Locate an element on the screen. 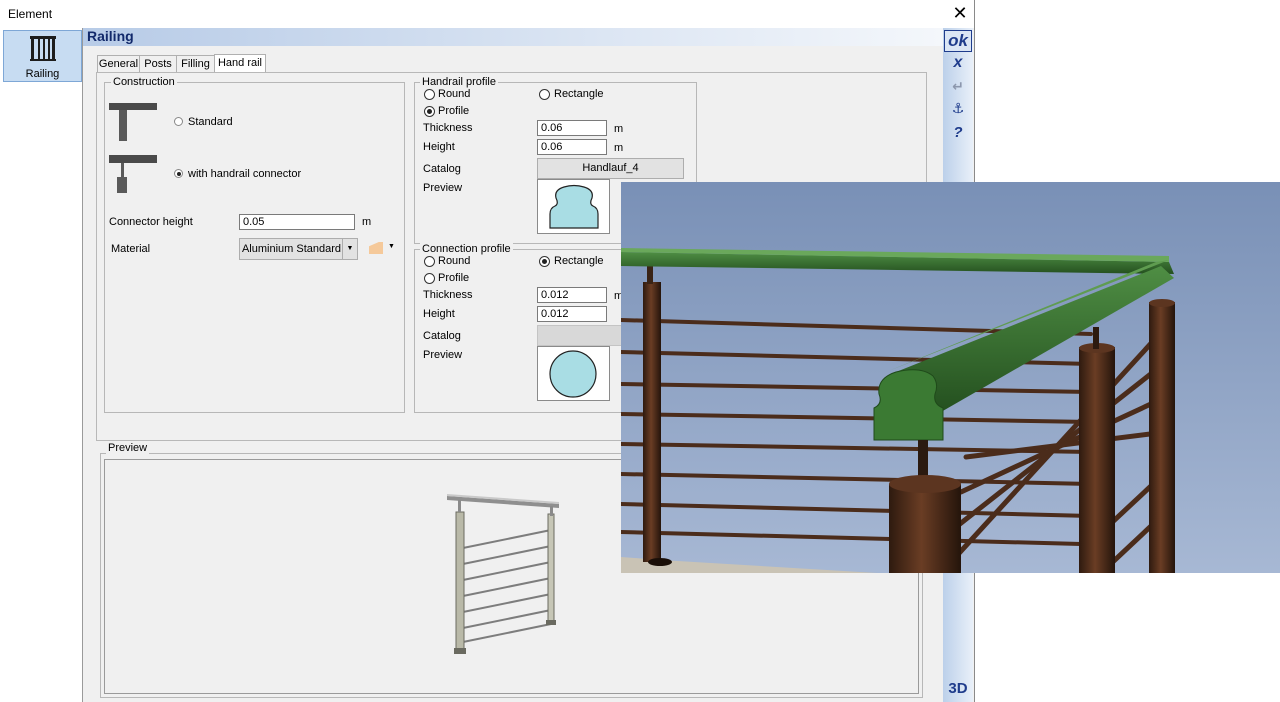 Image resolution: width=1280 pixels, height=702 pixels. tab-general: General is located at coordinates (118, 64).